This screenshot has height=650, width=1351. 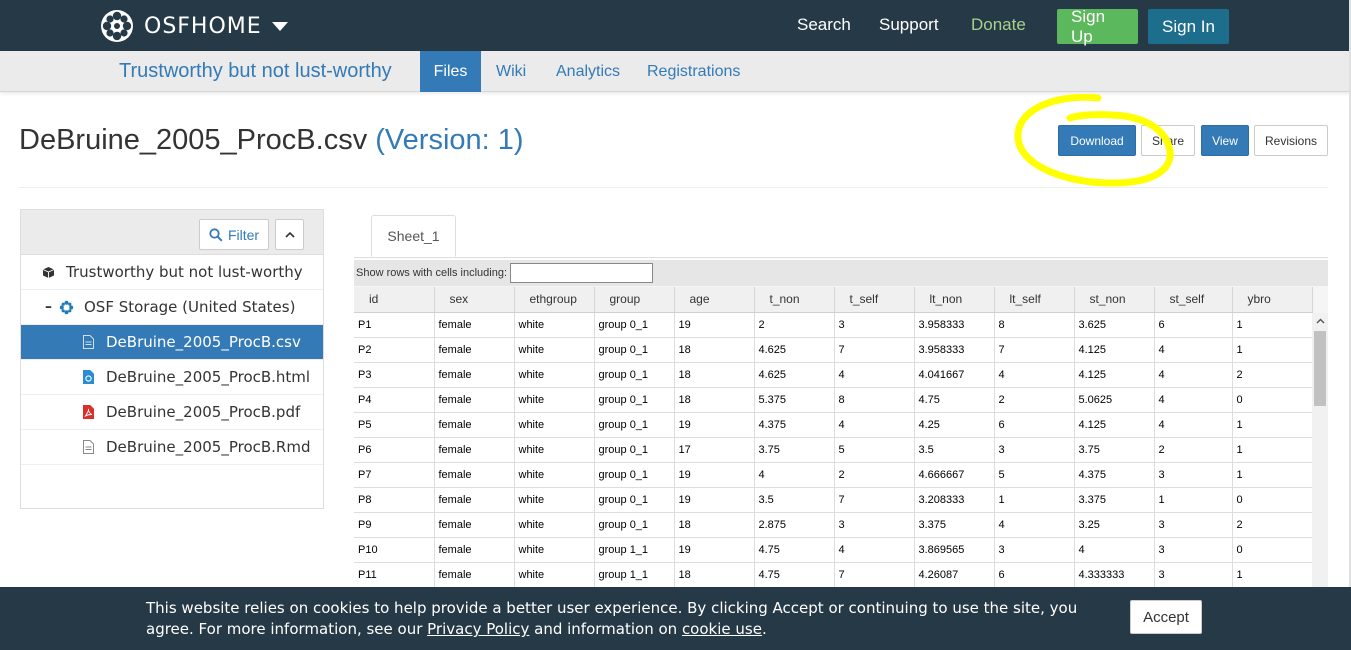 I want to click on table-cell: 3.375, so click(x=954, y=525).